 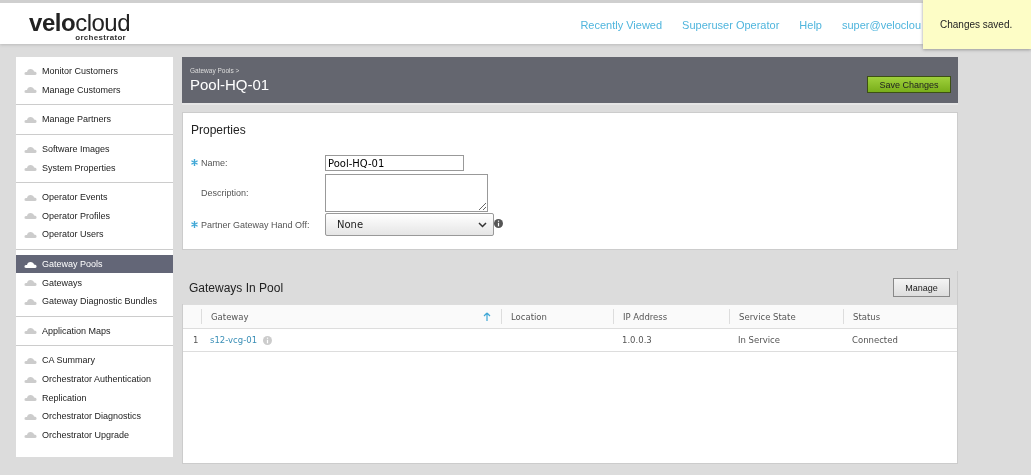 I want to click on manage-button: Manage, so click(x=921, y=287).